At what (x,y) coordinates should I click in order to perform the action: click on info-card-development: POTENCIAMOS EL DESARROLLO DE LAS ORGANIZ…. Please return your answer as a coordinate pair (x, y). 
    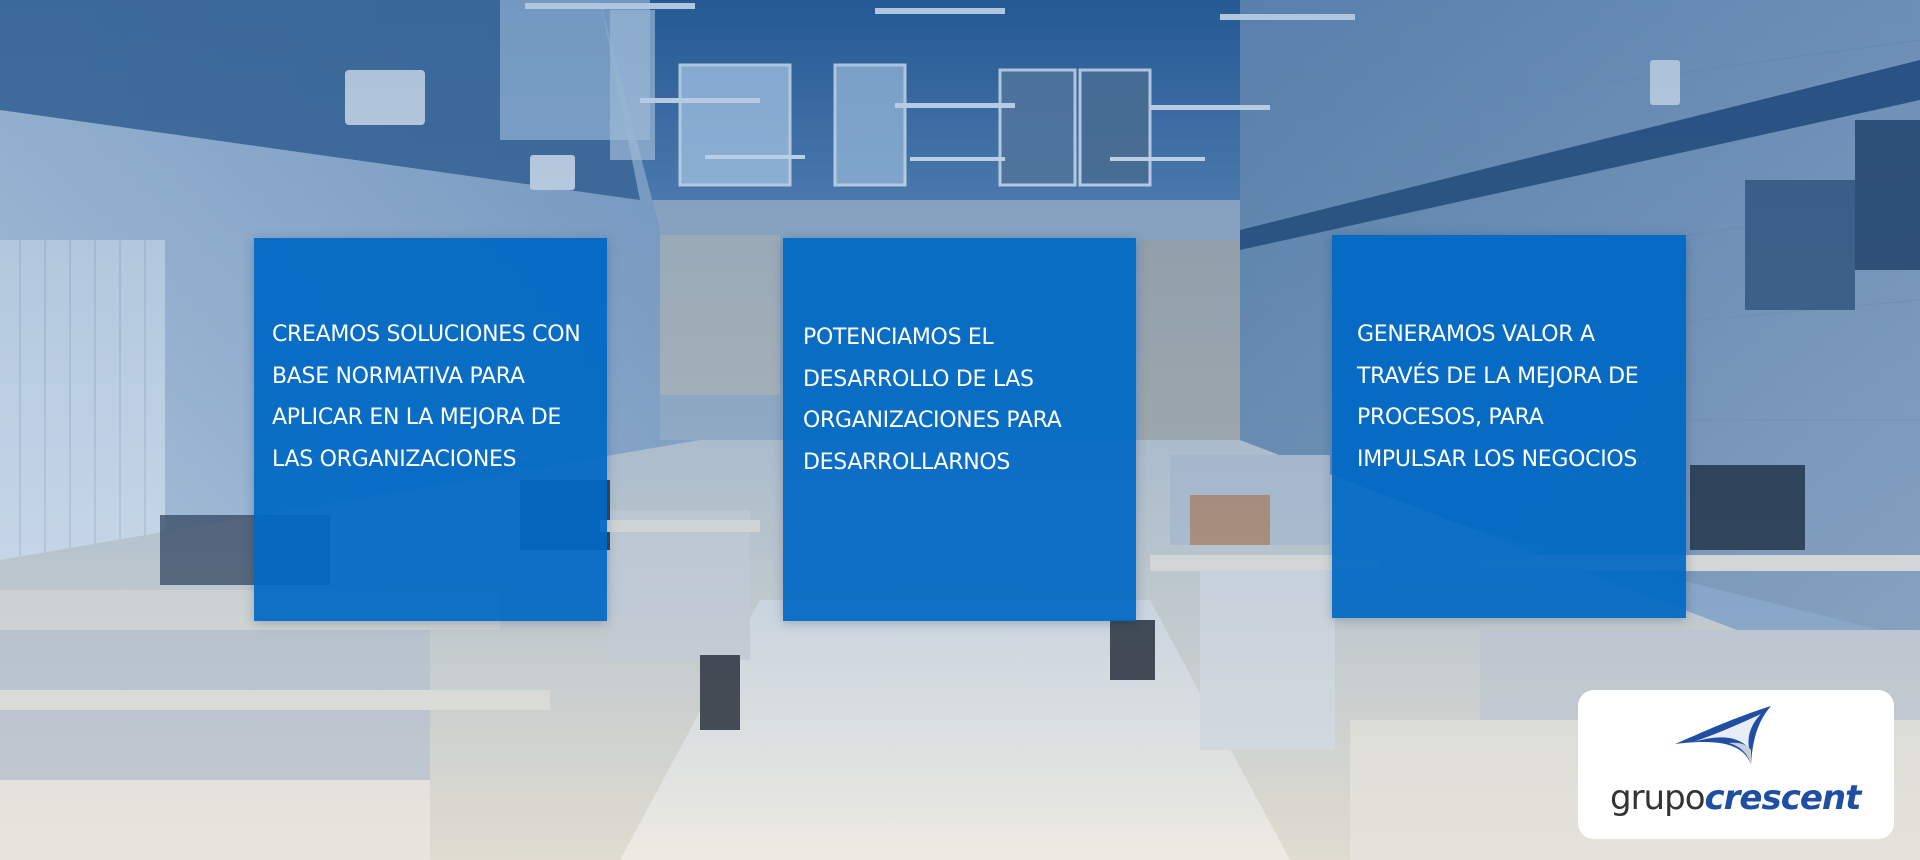
    Looking at the image, I should click on (959, 429).